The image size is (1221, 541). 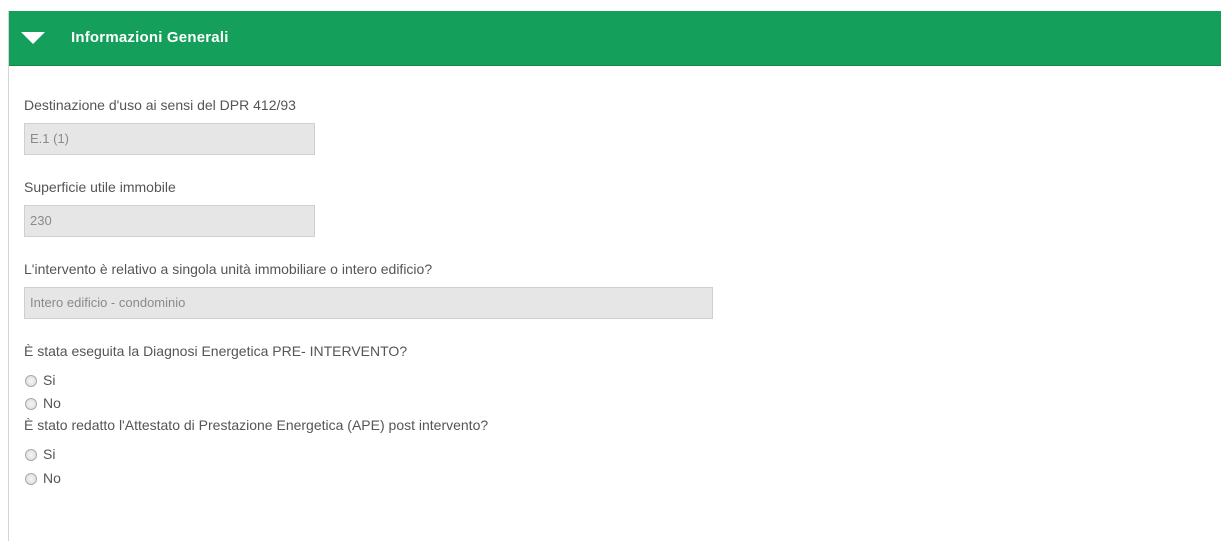 I want to click on ape-option-no-label: No, so click(x=52, y=478).